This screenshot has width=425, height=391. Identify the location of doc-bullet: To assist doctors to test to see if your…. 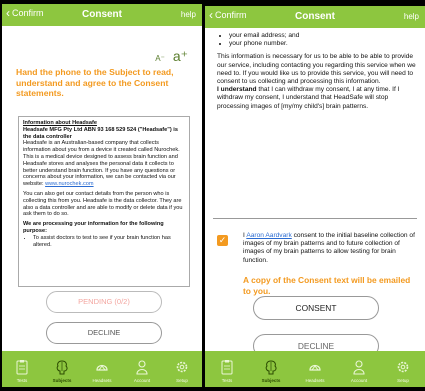
(109, 242).